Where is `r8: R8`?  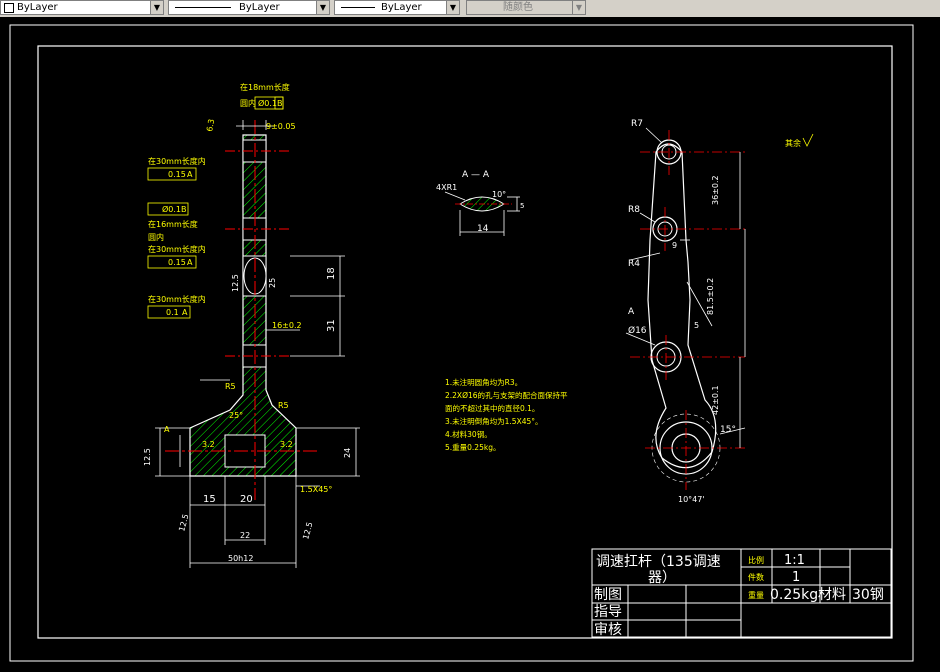 r8: R8 is located at coordinates (634, 210).